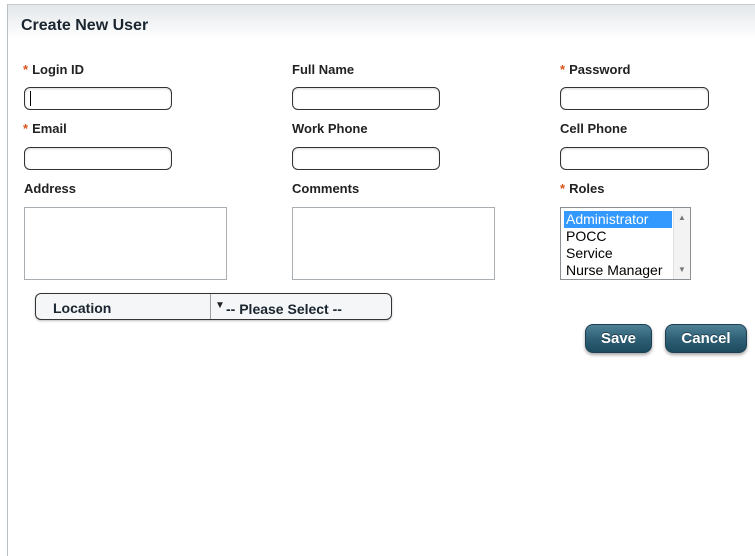 This screenshot has width=755, height=556. What do you see at coordinates (82, 308) in the screenshot?
I see `location-label: Location` at bounding box center [82, 308].